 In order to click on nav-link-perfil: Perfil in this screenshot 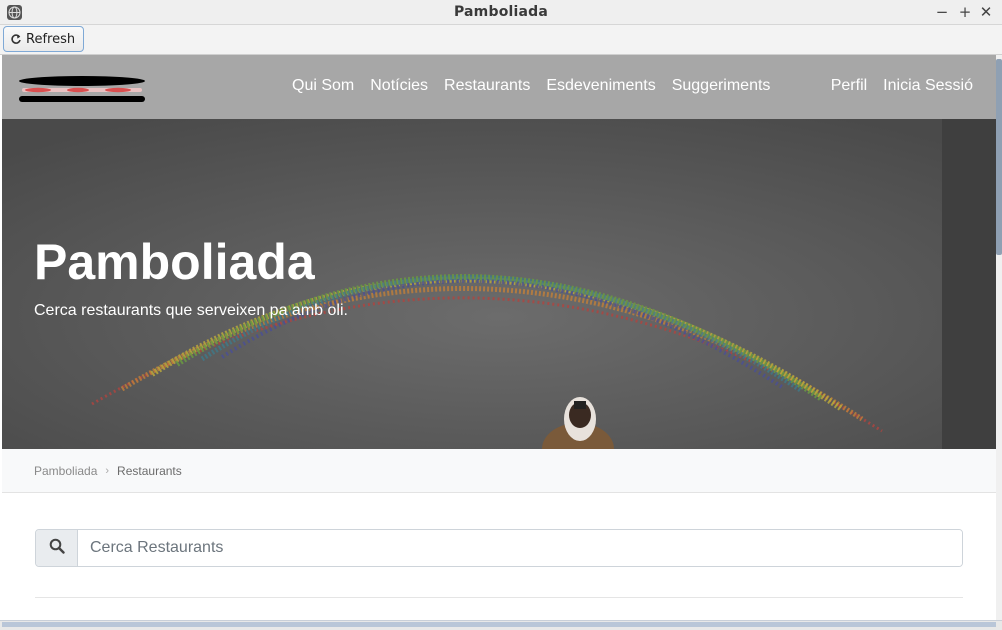, I will do `click(849, 86)`.